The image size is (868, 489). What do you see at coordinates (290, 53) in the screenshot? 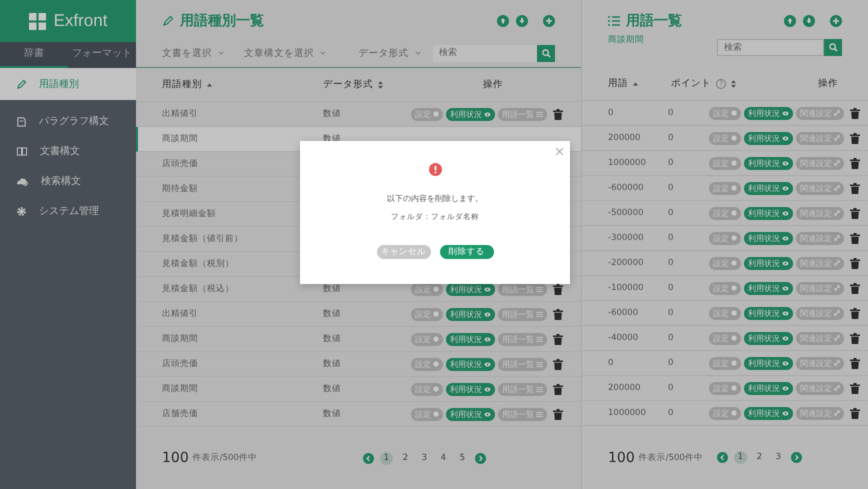
I see `filter-dropdown: 文章構文を選択` at bounding box center [290, 53].